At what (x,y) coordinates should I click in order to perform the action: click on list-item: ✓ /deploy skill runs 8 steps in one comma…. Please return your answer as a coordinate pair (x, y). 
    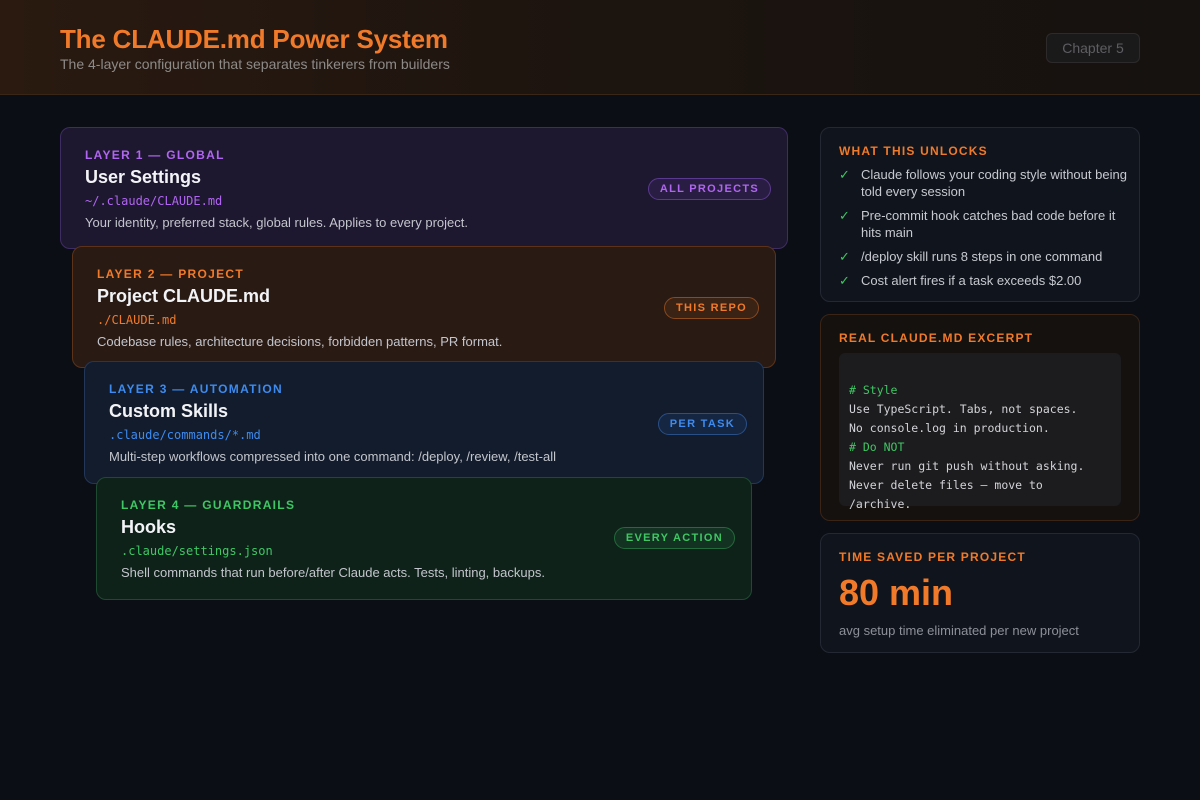
    Looking at the image, I should click on (984, 256).